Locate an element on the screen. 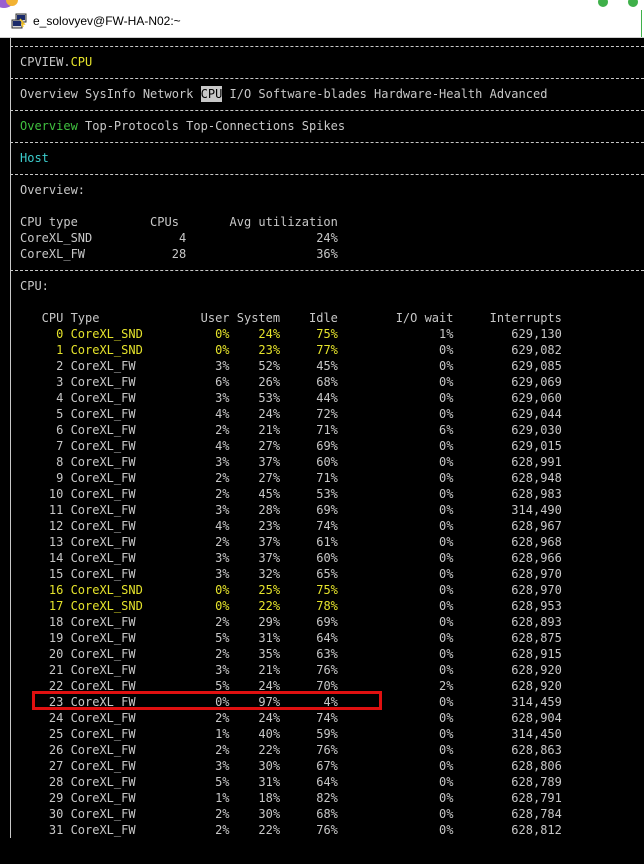  tab-advanced: Advanced is located at coordinates (519, 94).